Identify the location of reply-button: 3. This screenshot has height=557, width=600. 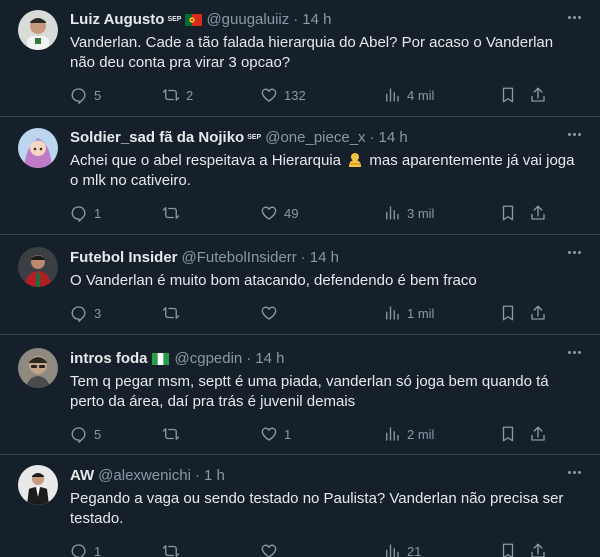
(116, 313).